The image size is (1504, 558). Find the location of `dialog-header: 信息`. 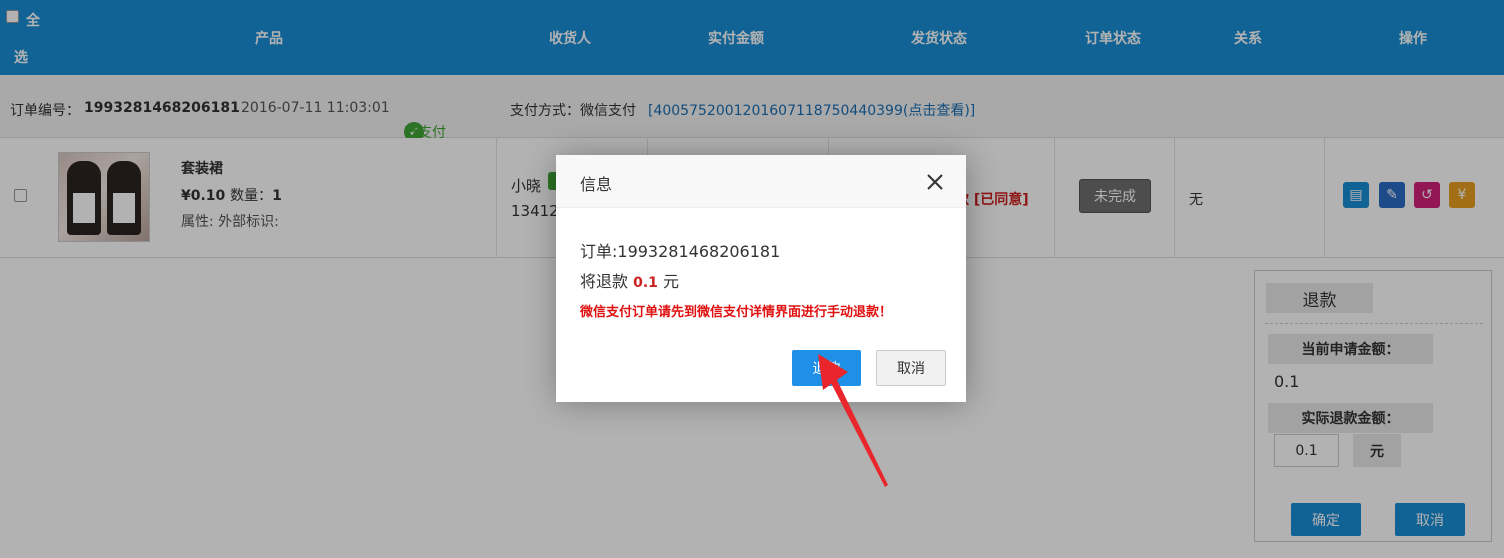

dialog-header: 信息 is located at coordinates (761, 181).